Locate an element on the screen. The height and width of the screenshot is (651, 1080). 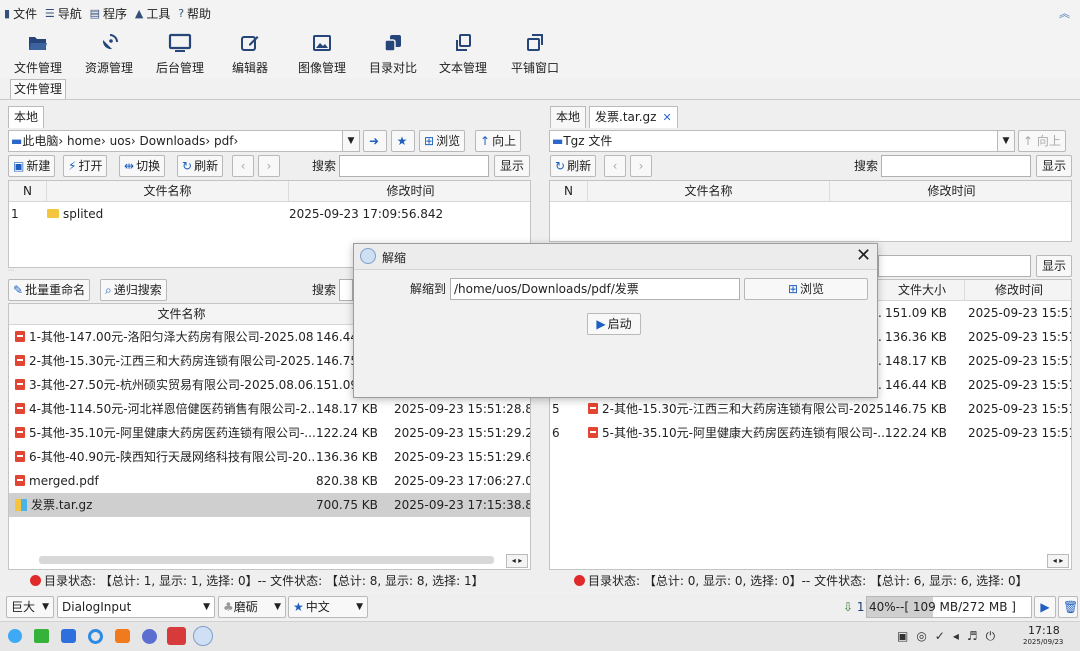
browser-icon is located at coordinates (95, 636).